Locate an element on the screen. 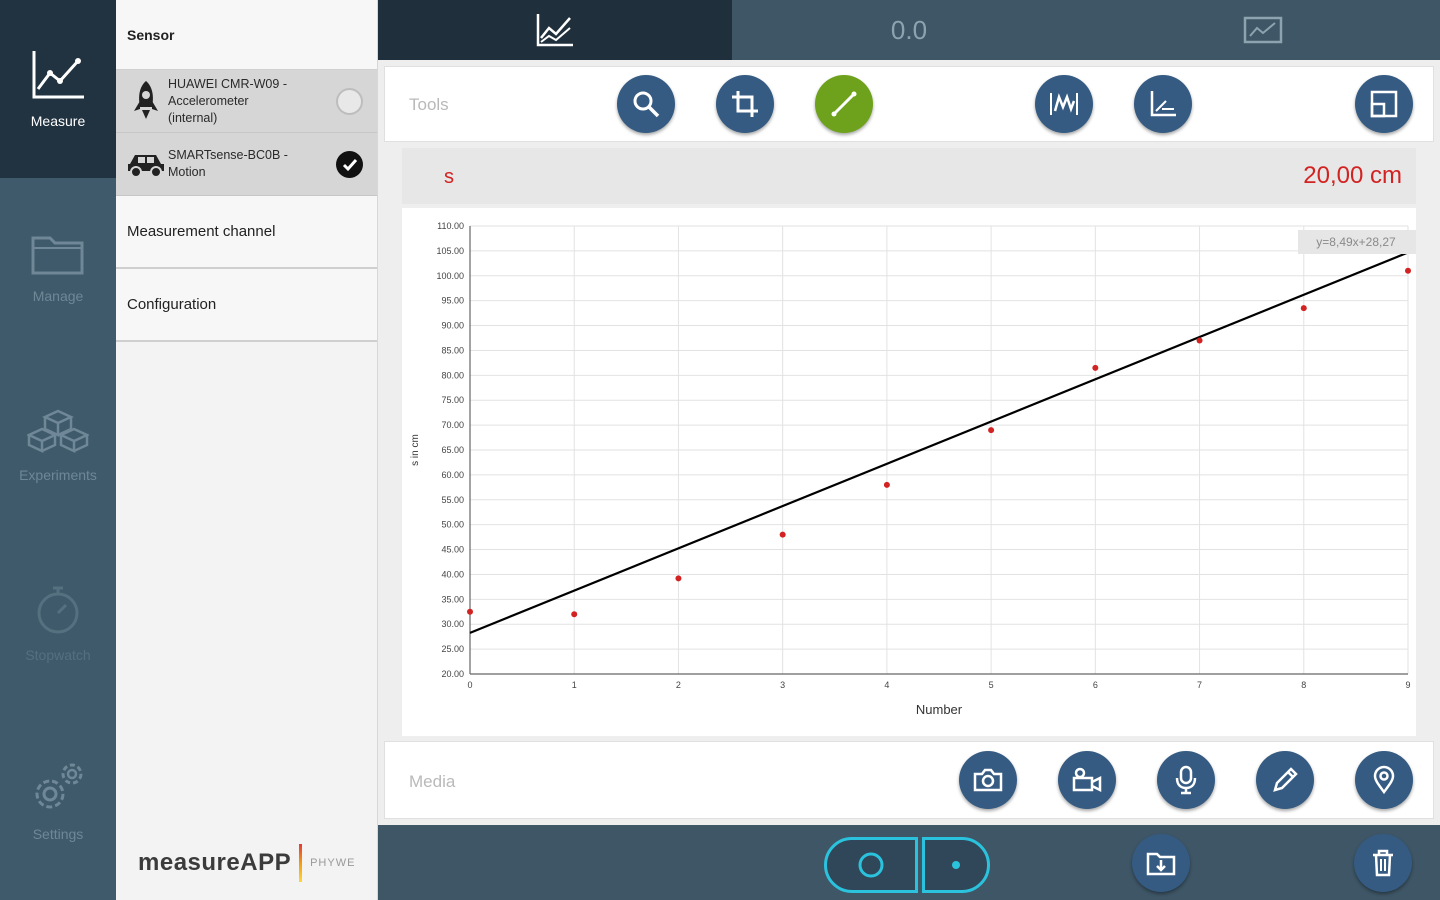 The image size is (1440, 900). x-axis-label: Number is located at coordinates (939, 709).